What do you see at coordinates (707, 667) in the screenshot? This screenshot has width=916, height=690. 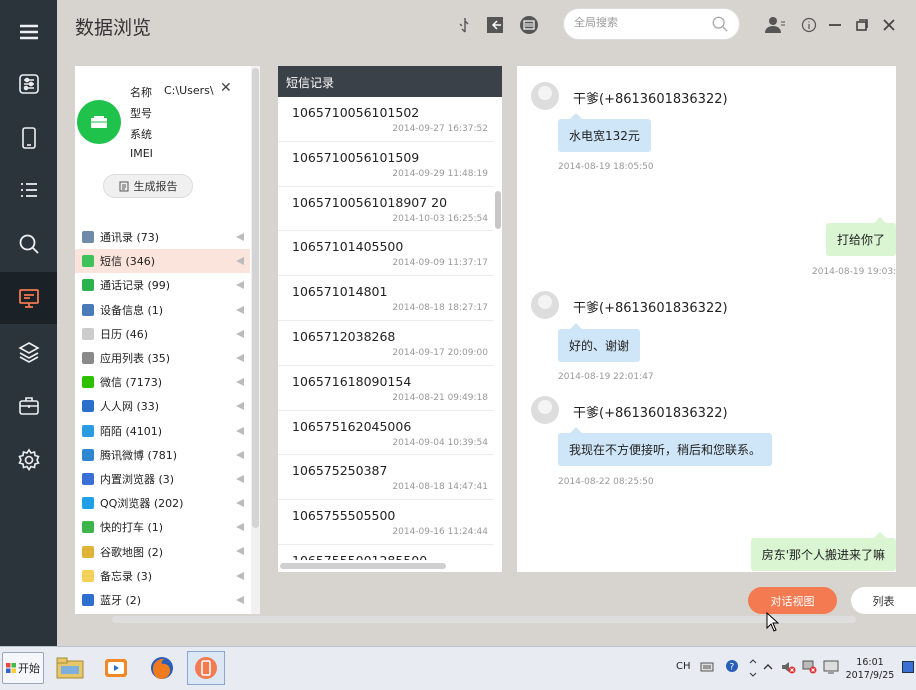 I see `keyboard-icon` at bounding box center [707, 667].